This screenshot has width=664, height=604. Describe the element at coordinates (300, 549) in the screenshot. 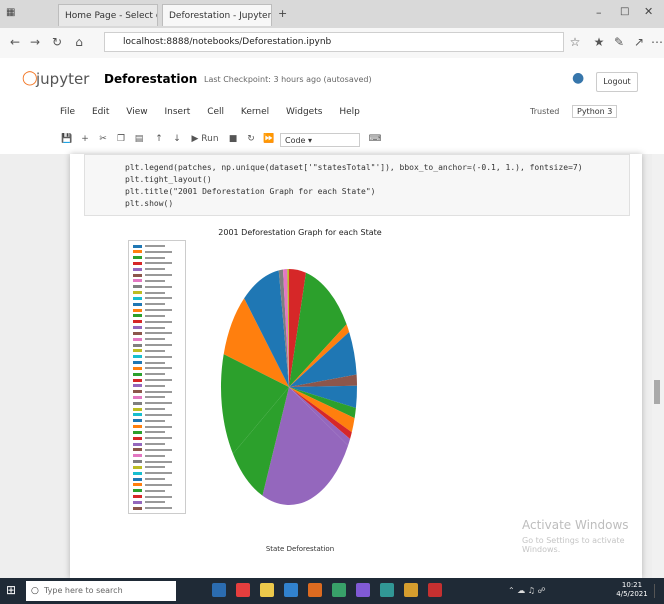

I see `chart-x-label: State Deforestation` at that location.